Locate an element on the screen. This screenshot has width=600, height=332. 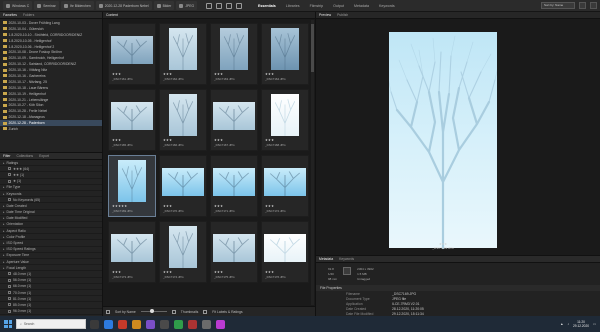
thumbnail-cell: ★★★ _DSC7174.JPG is located at coordinates (183, 252).